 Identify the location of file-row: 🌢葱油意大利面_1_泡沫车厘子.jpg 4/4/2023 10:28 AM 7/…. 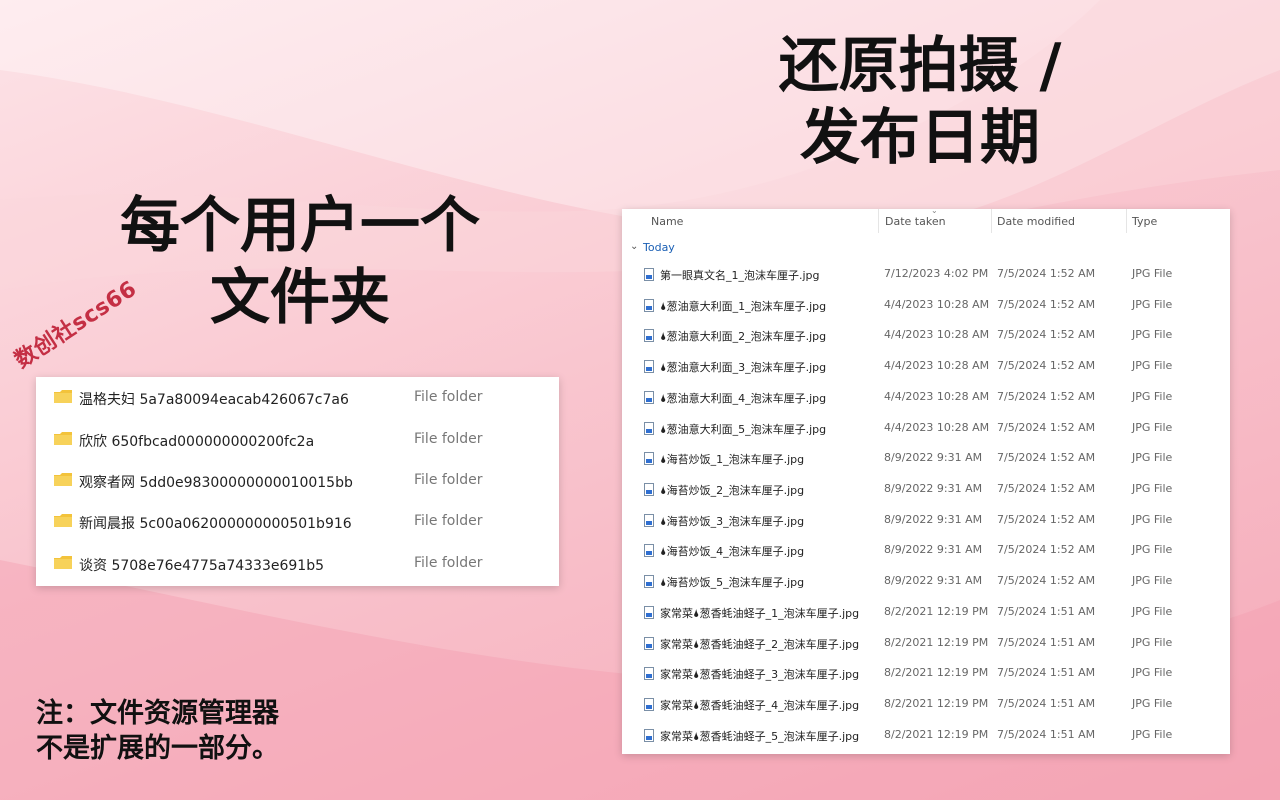
(926, 309).